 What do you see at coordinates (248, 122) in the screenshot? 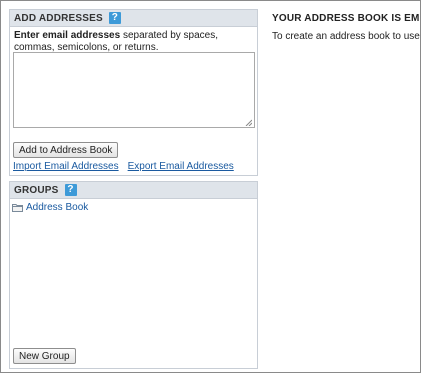
I see `resize-grip-icon` at bounding box center [248, 122].